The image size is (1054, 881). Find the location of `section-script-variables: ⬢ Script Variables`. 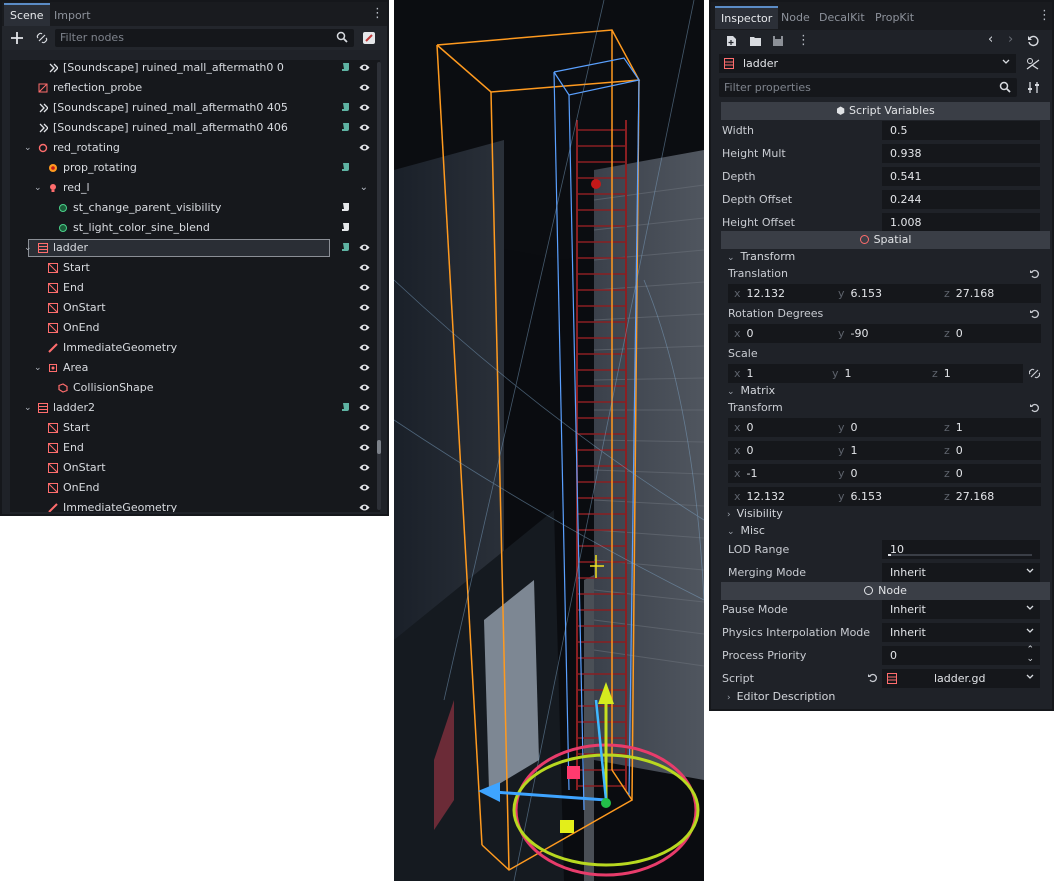

section-script-variables: ⬢ Script Variables is located at coordinates (885, 111).